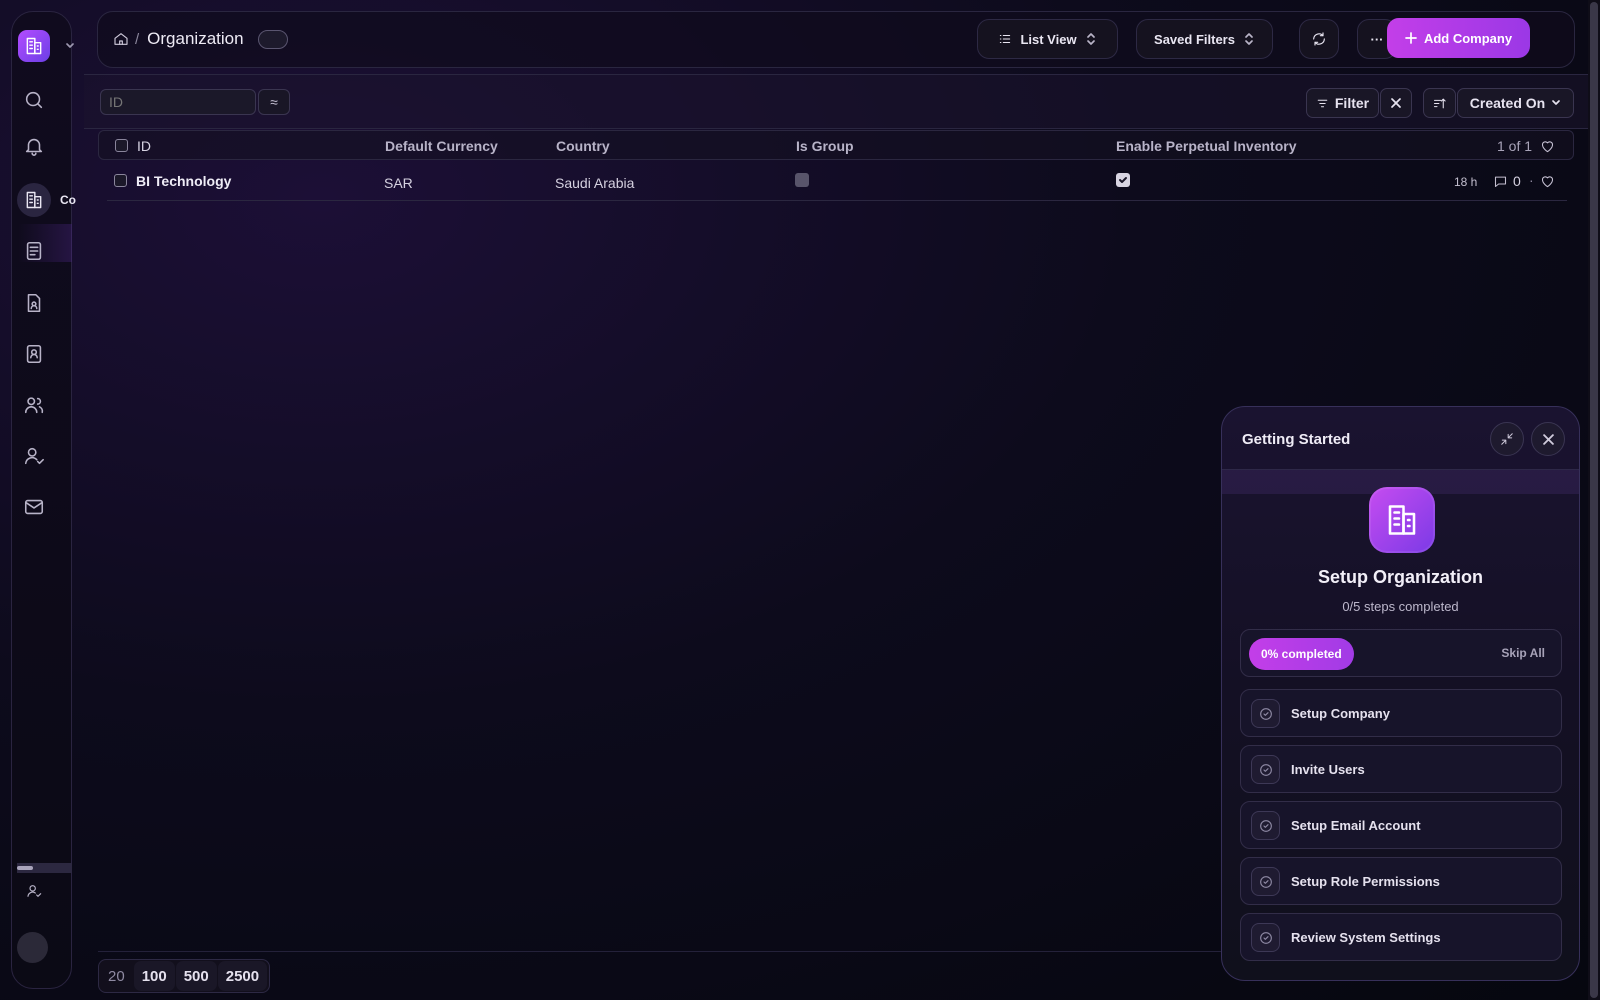 Image resolution: width=1600 pixels, height=1000 pixels. Describe the element at coordinates (1400, 577) in the screenshot. I see `setup-name: Setup Organization` at that location.